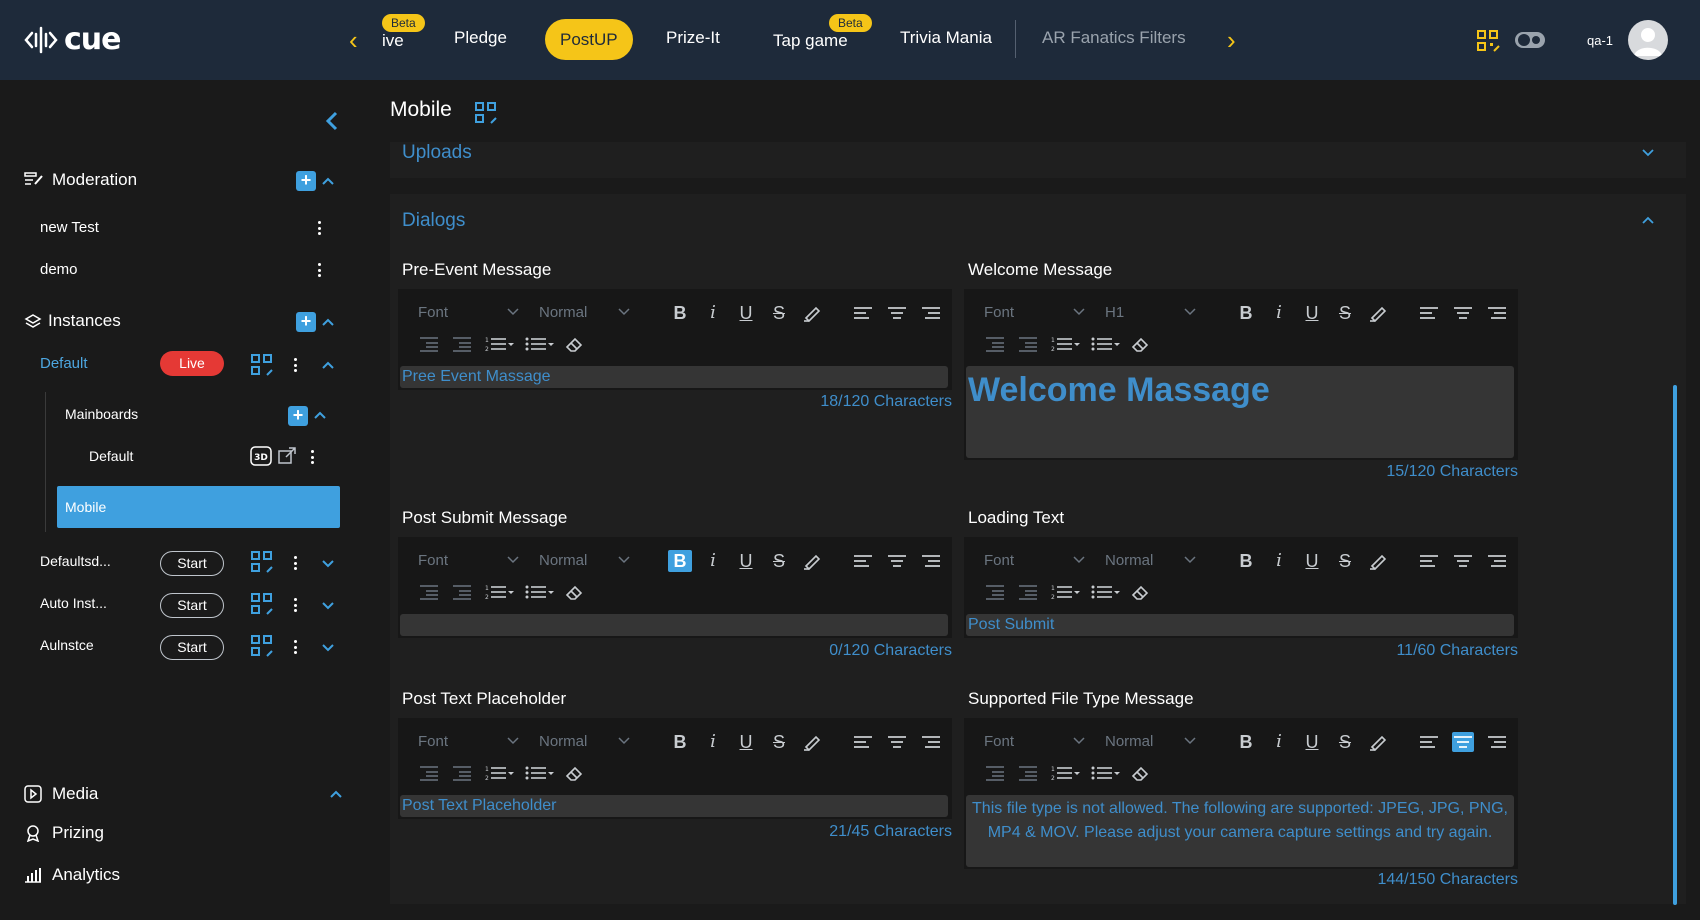 The image size is (1700, 920). What do you see at coordinates (1114, 38) in the screenshot?
I see `nav-item-ar-fanatics-filters: AR Fanatics Filters` at bounding box center [1114, 38].